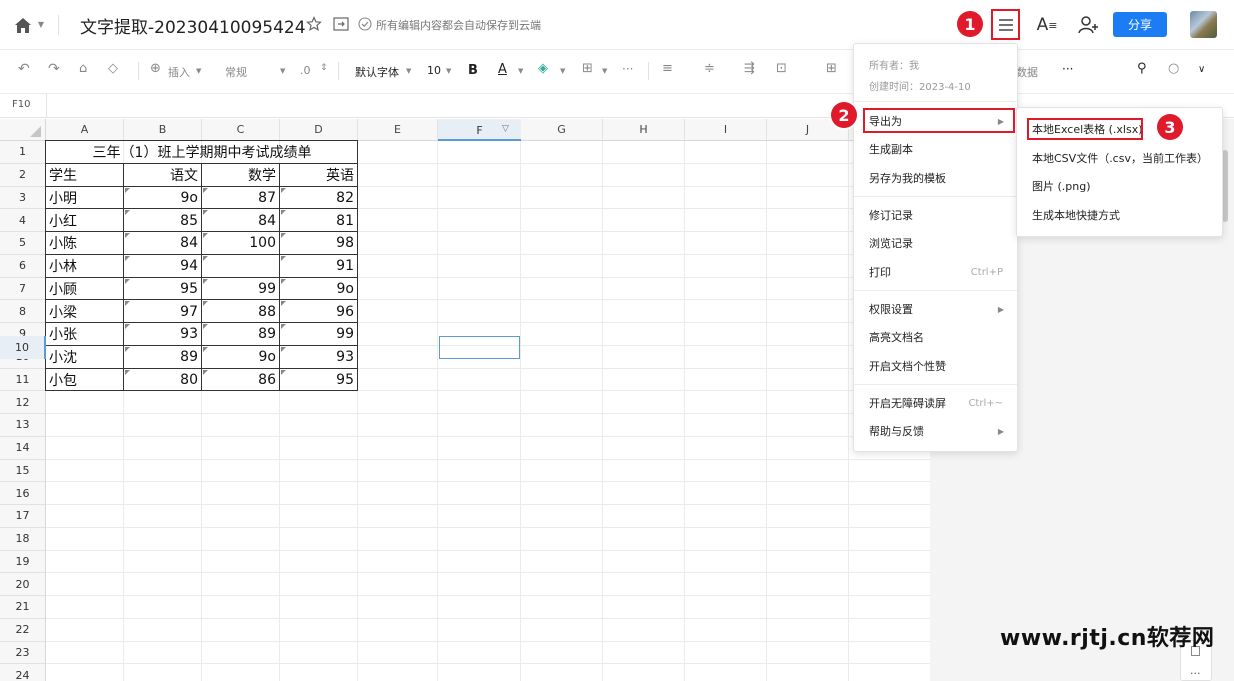 This screenshot has width=1234, height=681. What do you see at coordinates (85, 220) in the screenshot?
I see `table-cell: 小红` at bounding box center [85, 220].